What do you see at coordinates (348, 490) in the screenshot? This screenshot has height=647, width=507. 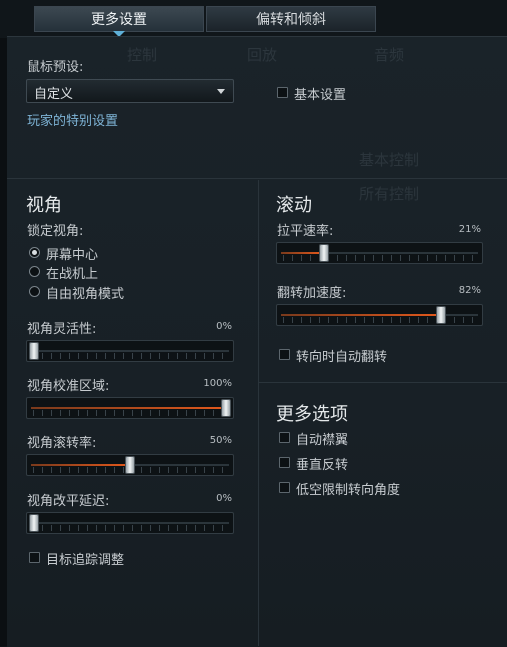 I see `low-alt-turn-limit-label: 低空限制转向角度` at bounding box center [348, 490].